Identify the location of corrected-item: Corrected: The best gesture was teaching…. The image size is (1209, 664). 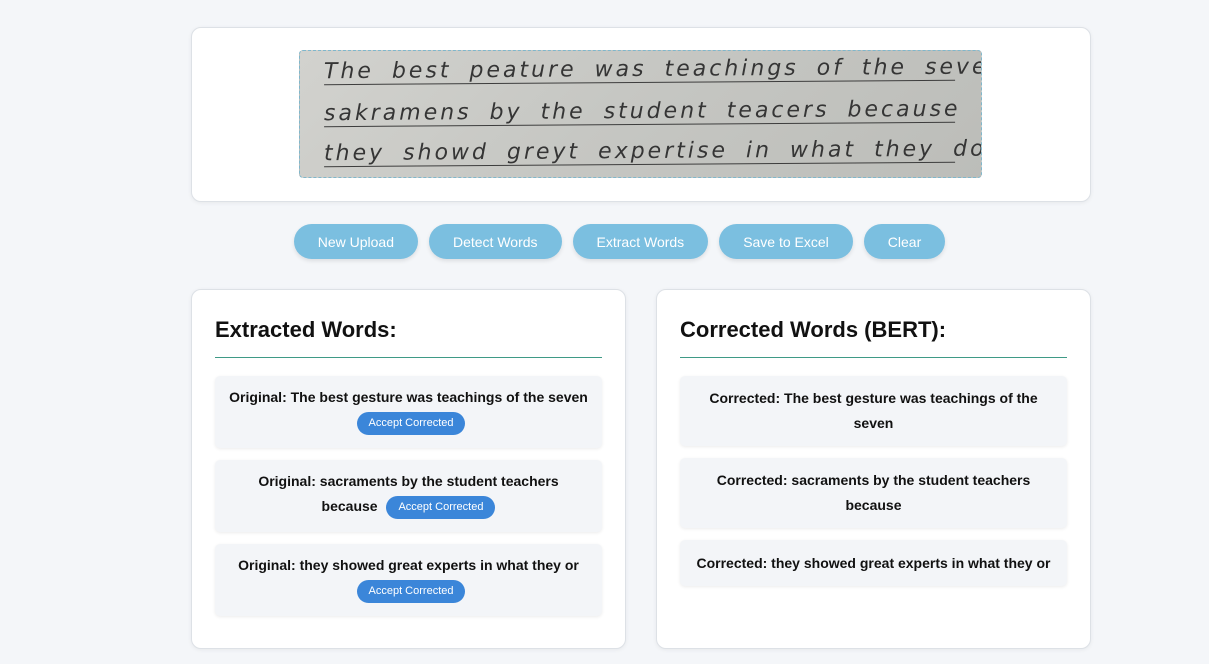
(873, 411).